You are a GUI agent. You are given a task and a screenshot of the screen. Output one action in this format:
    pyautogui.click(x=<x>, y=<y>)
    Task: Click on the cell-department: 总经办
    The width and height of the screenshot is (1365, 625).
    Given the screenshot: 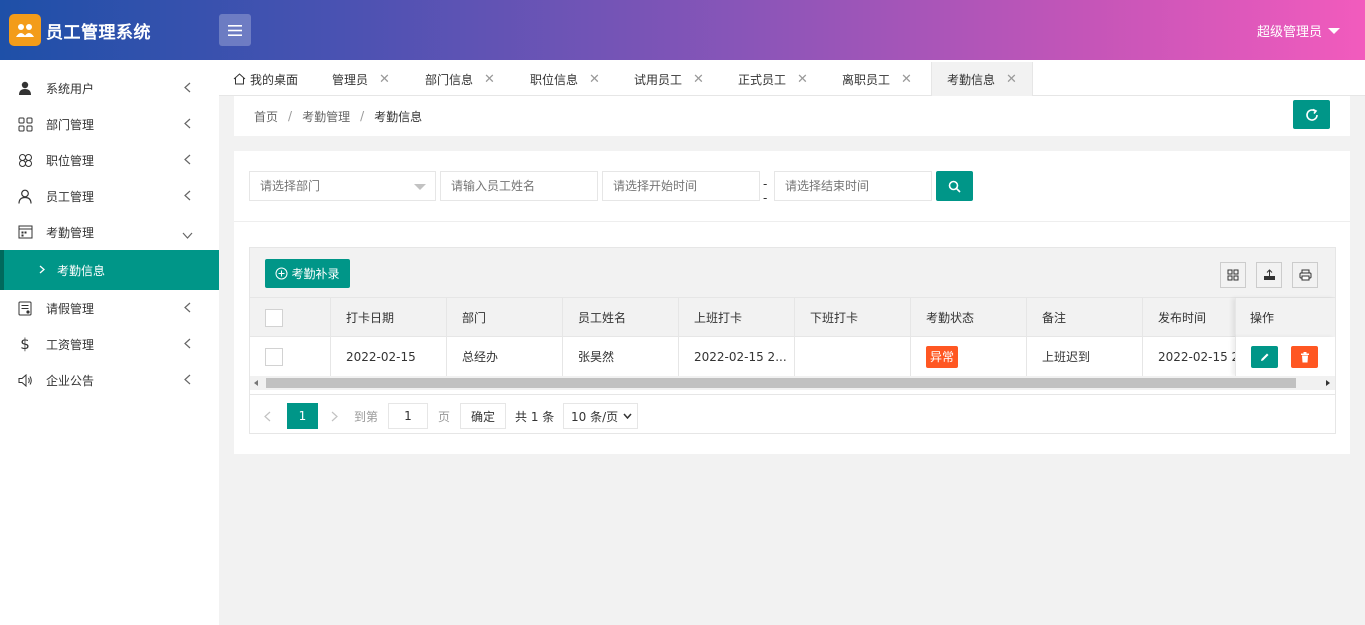 What is the action you would take?
    pyautogui.click(x=505, y=356)
    